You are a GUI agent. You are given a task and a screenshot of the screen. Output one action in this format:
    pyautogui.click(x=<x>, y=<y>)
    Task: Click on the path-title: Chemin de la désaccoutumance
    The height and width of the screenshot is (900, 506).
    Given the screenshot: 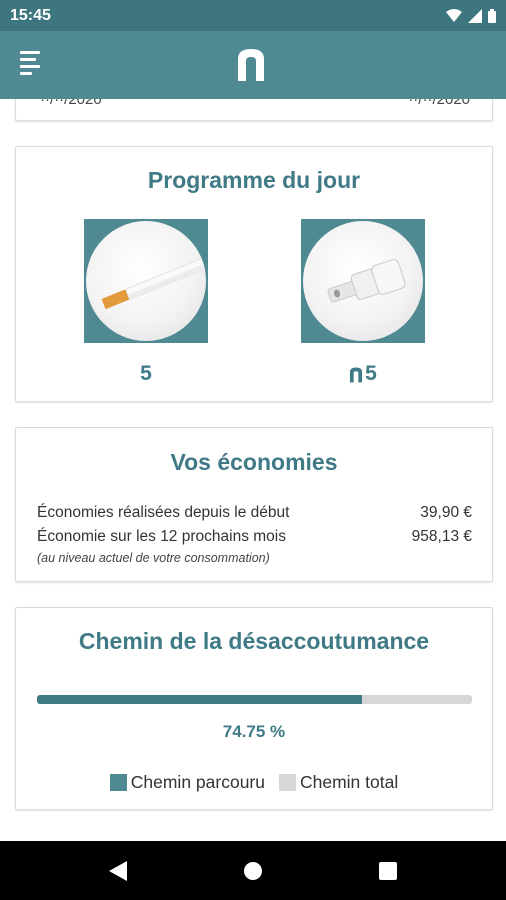 What is the action you would take?
    pyautogui.click(x=254, y=641)
    